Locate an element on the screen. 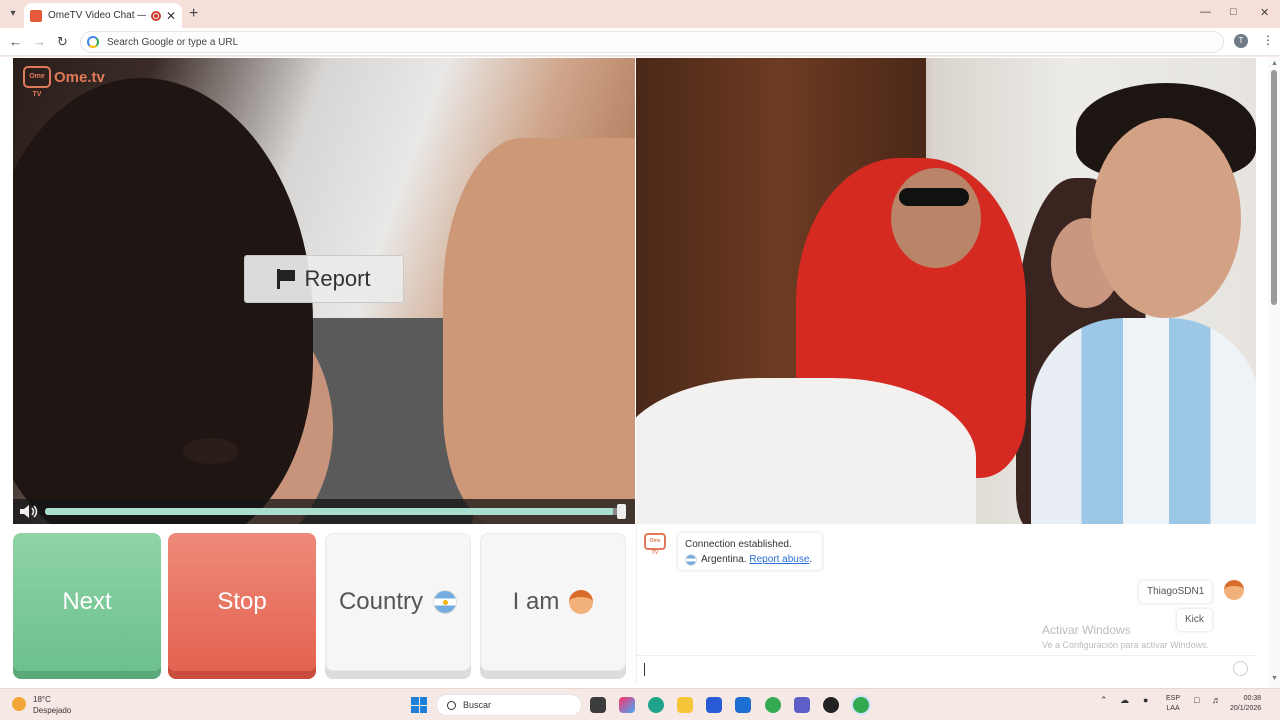 This screenshot has height=720, width=1280. page-scrollbar: ▲ ▼ is located at coordinates (1274, 372).